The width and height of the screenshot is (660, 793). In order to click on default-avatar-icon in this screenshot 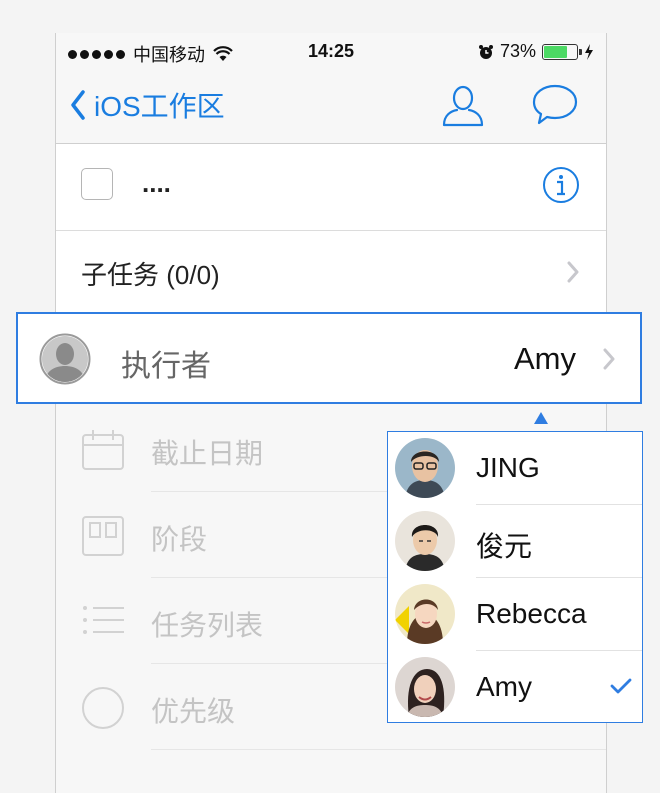, I will do `click(65, 359)`.